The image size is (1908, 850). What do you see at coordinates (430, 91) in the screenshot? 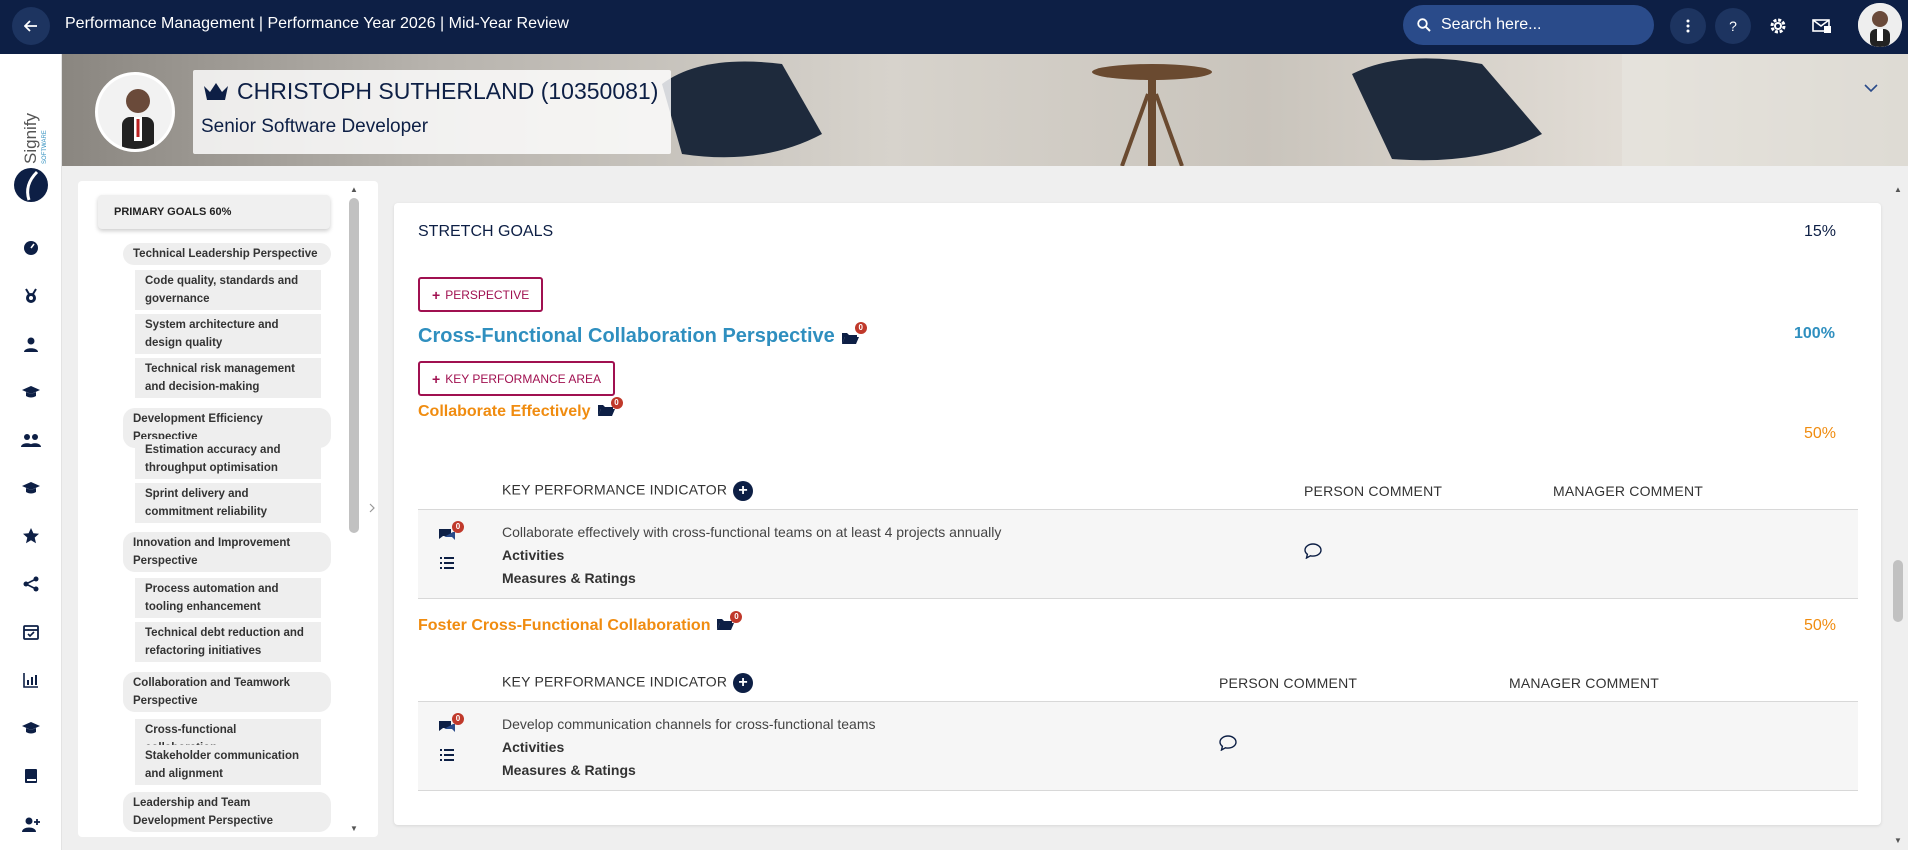
I see `profile-name-line: CHRISTOPH SUTHERLAND (10350081)` at bounding box center [430, 91].